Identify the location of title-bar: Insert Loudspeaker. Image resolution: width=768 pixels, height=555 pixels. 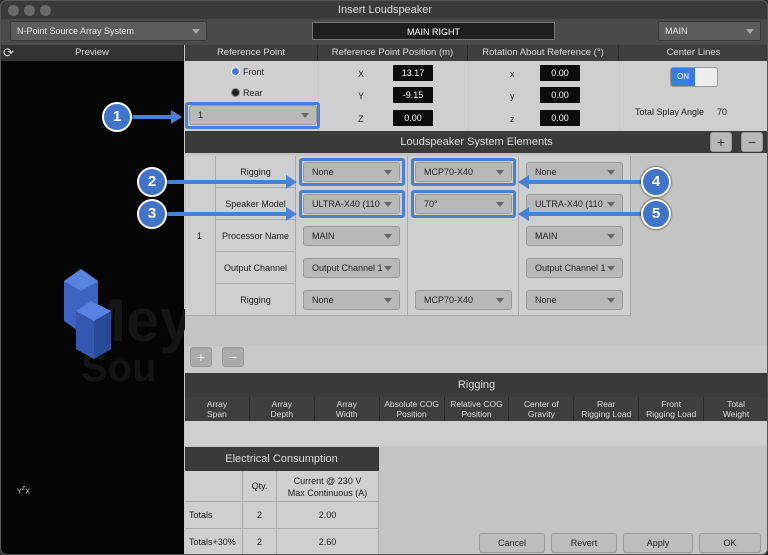
(384, 10).